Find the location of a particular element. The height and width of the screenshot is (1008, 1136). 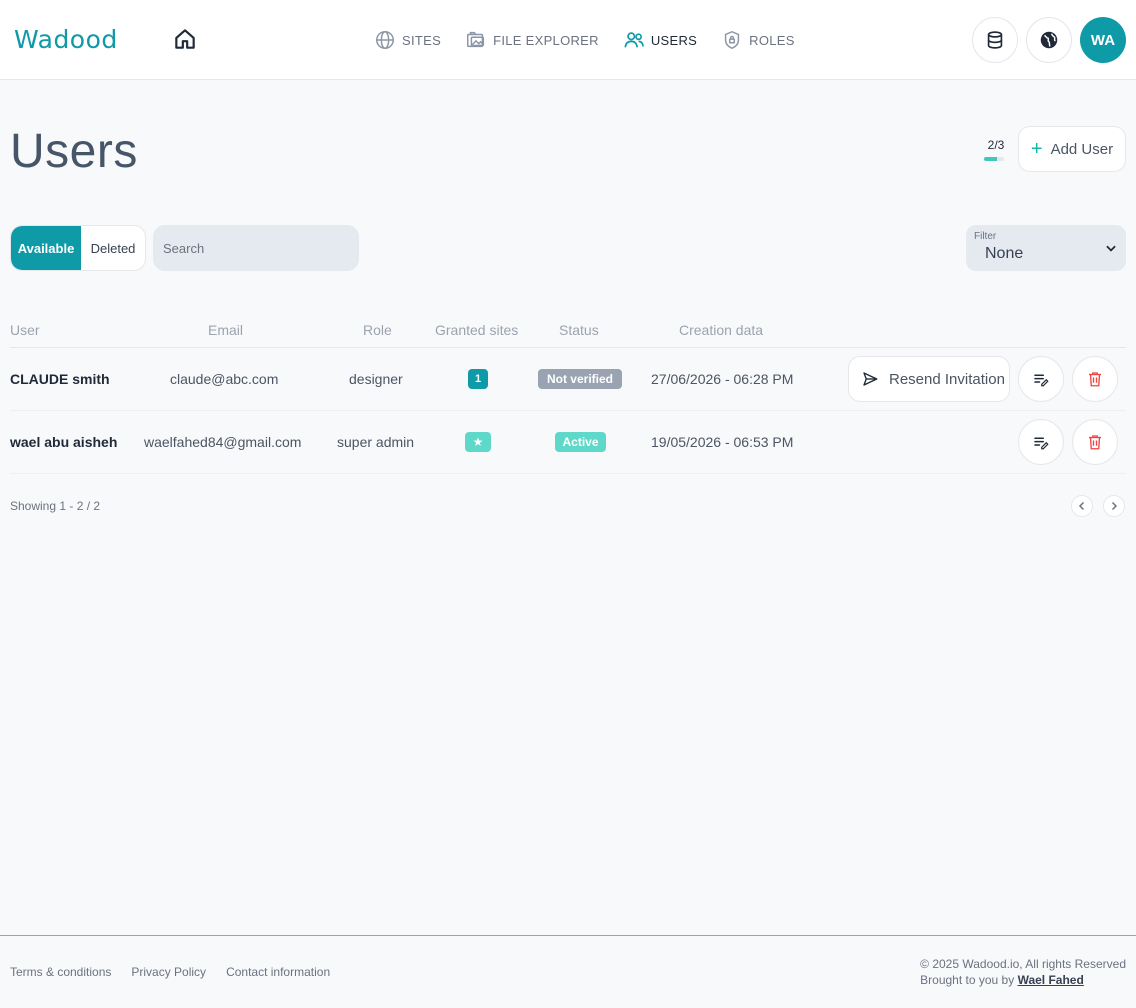

send-icon is located at coordinates (870, 379).